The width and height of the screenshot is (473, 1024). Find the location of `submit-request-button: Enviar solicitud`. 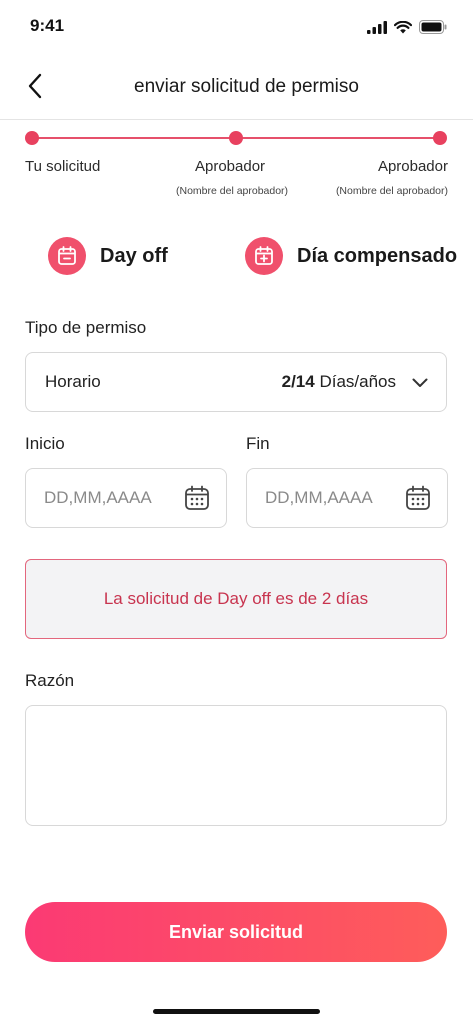

submit-request-button: Enviar solicitud is located at coordinates (236, 932).